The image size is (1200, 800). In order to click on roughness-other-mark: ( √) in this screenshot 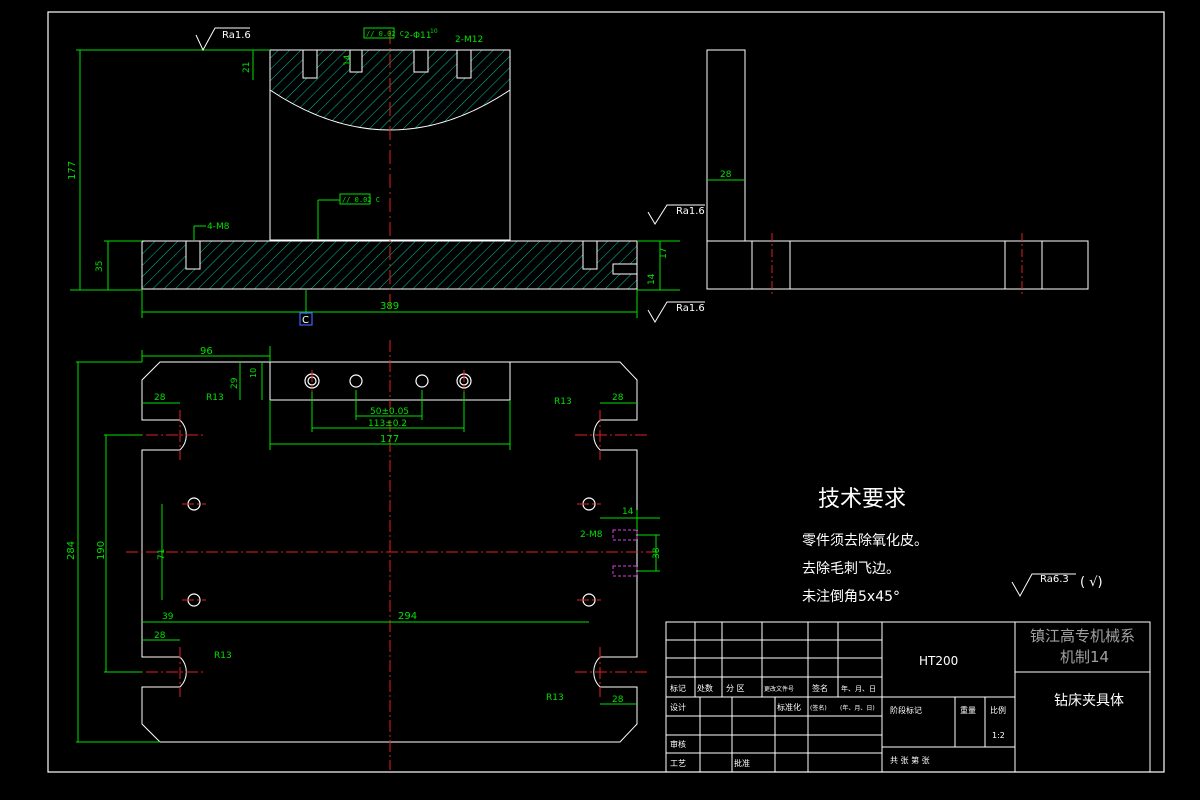, I will do `click(1091, 582)`.